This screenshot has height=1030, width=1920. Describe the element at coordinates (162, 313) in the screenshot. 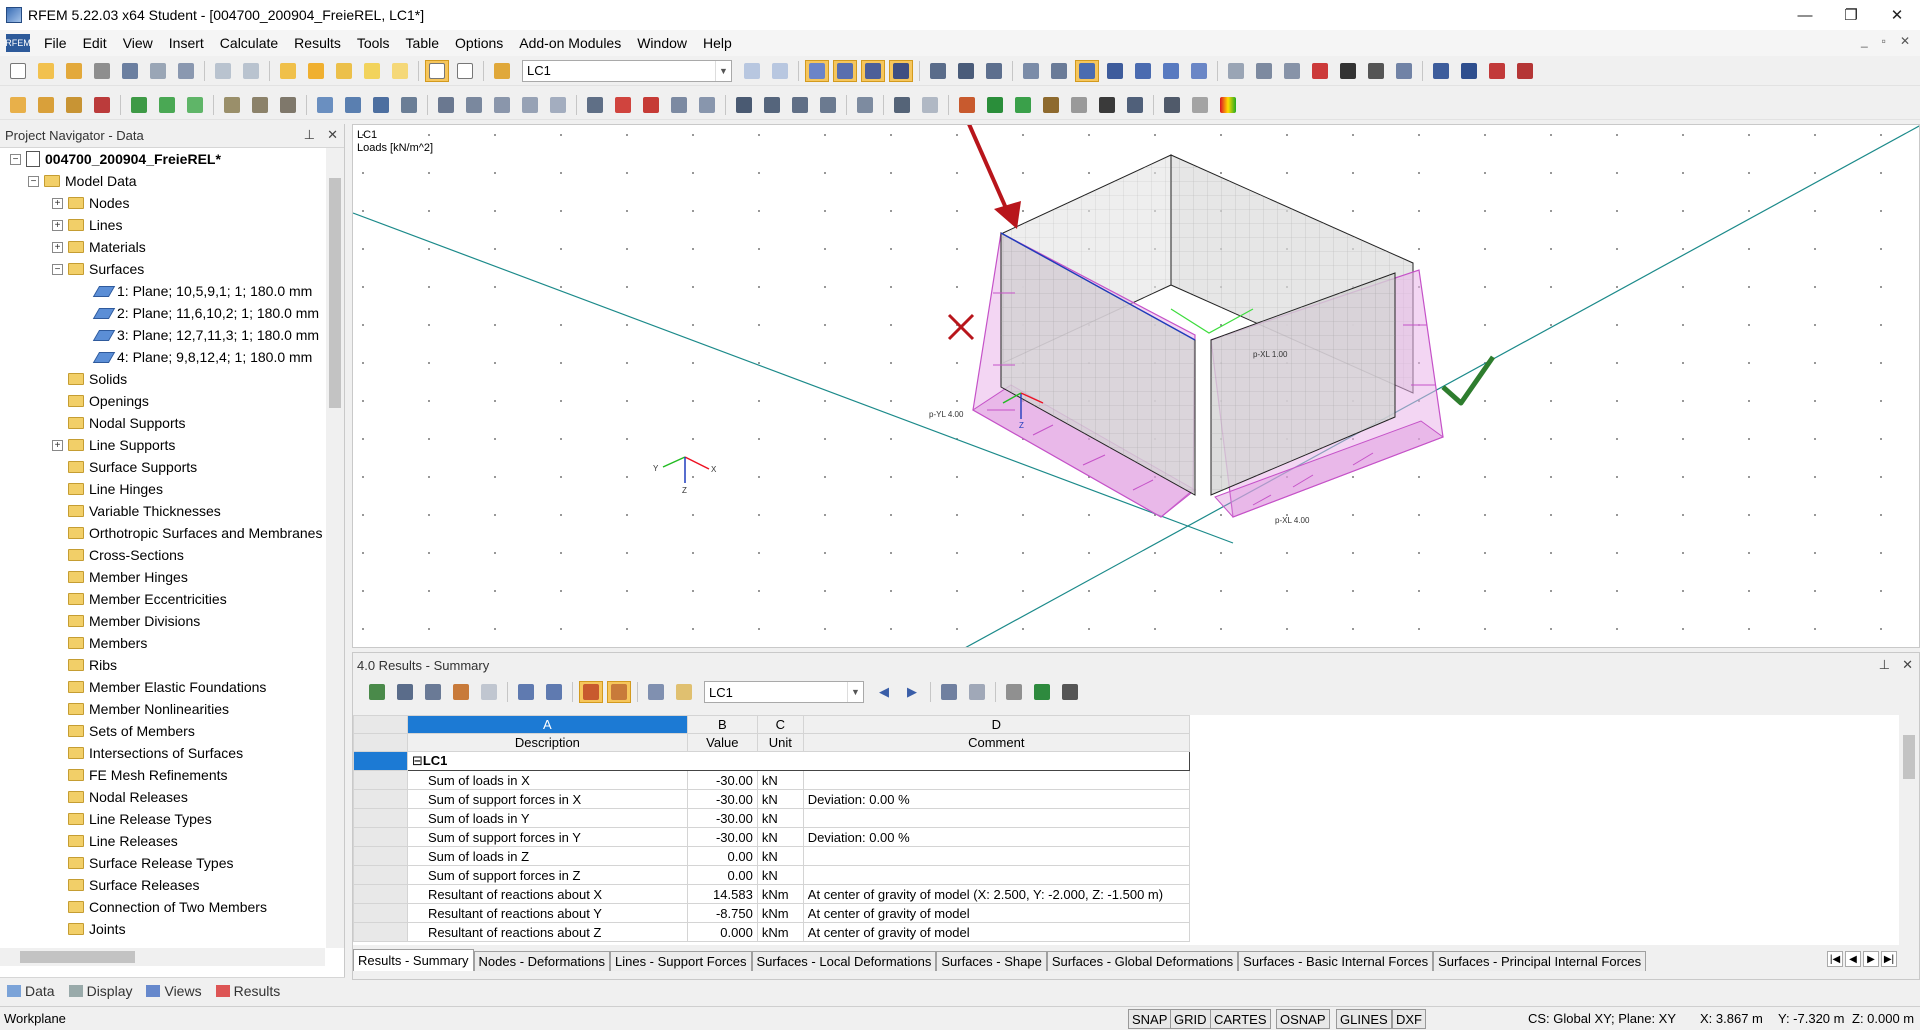

I see `tree-item-surface-2: 2: Plane; 11,6,10,2; 1; 180.0 mm` at that location.